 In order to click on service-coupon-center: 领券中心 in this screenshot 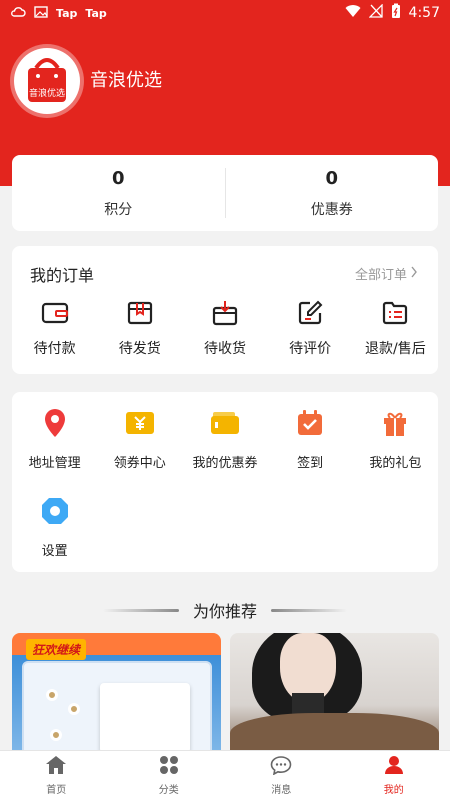, I will do `click(139, 438)`.